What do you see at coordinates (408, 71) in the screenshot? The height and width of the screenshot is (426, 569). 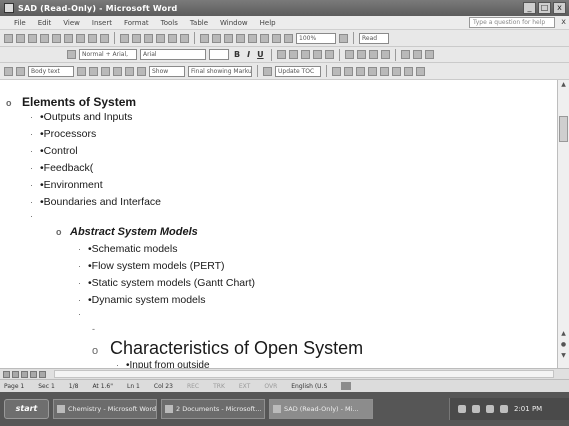 I see `track-changes-icon` at bounding box center [408, 71].